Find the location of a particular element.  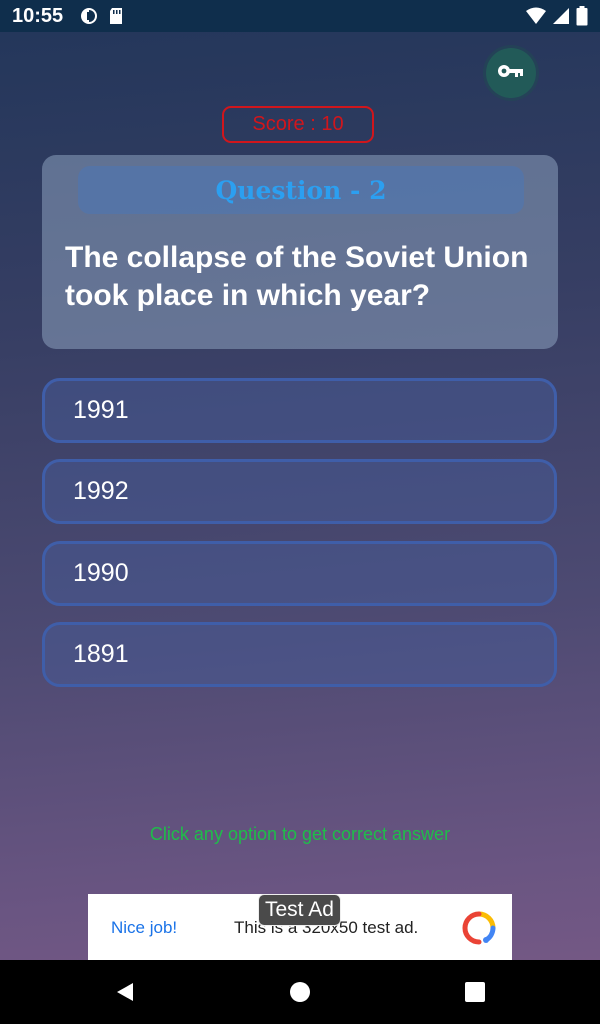

key-button is located at coordinates (511, 73).